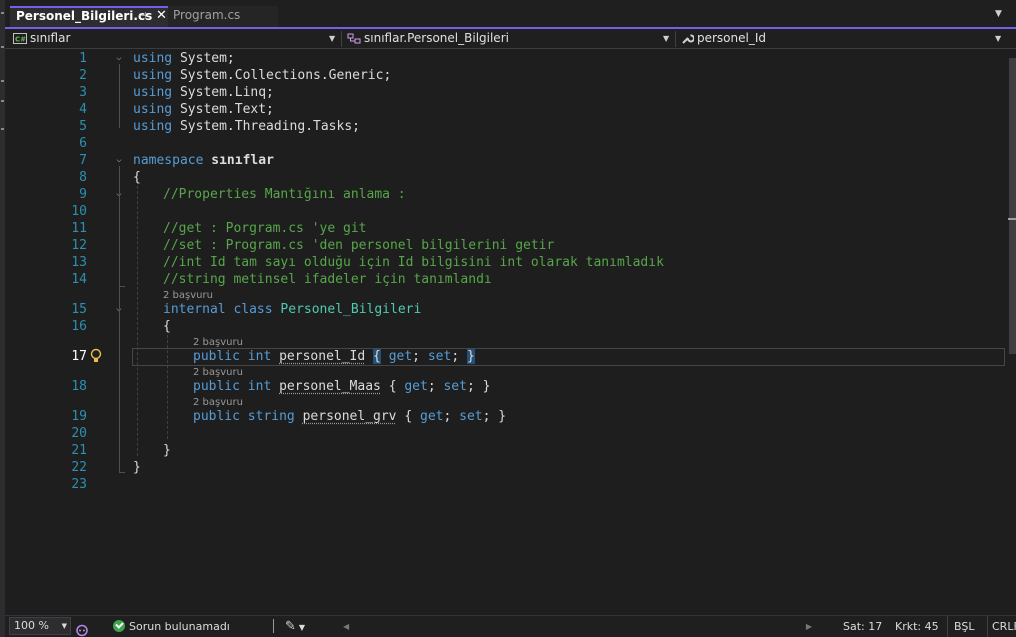  Describe the element at coordinates (1001, 626) in the screenshot. I see `line-ending-indicator: CRLF` at that location.